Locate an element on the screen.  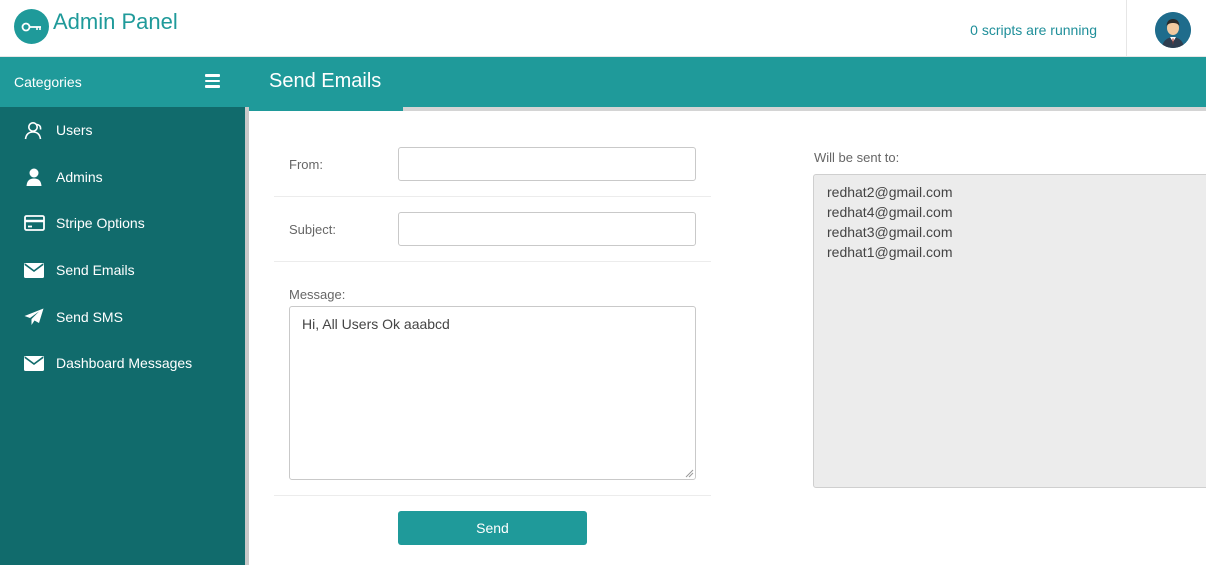
top-bar: Admin Panel 0 scripts are running is located at coordinates (603, 28).